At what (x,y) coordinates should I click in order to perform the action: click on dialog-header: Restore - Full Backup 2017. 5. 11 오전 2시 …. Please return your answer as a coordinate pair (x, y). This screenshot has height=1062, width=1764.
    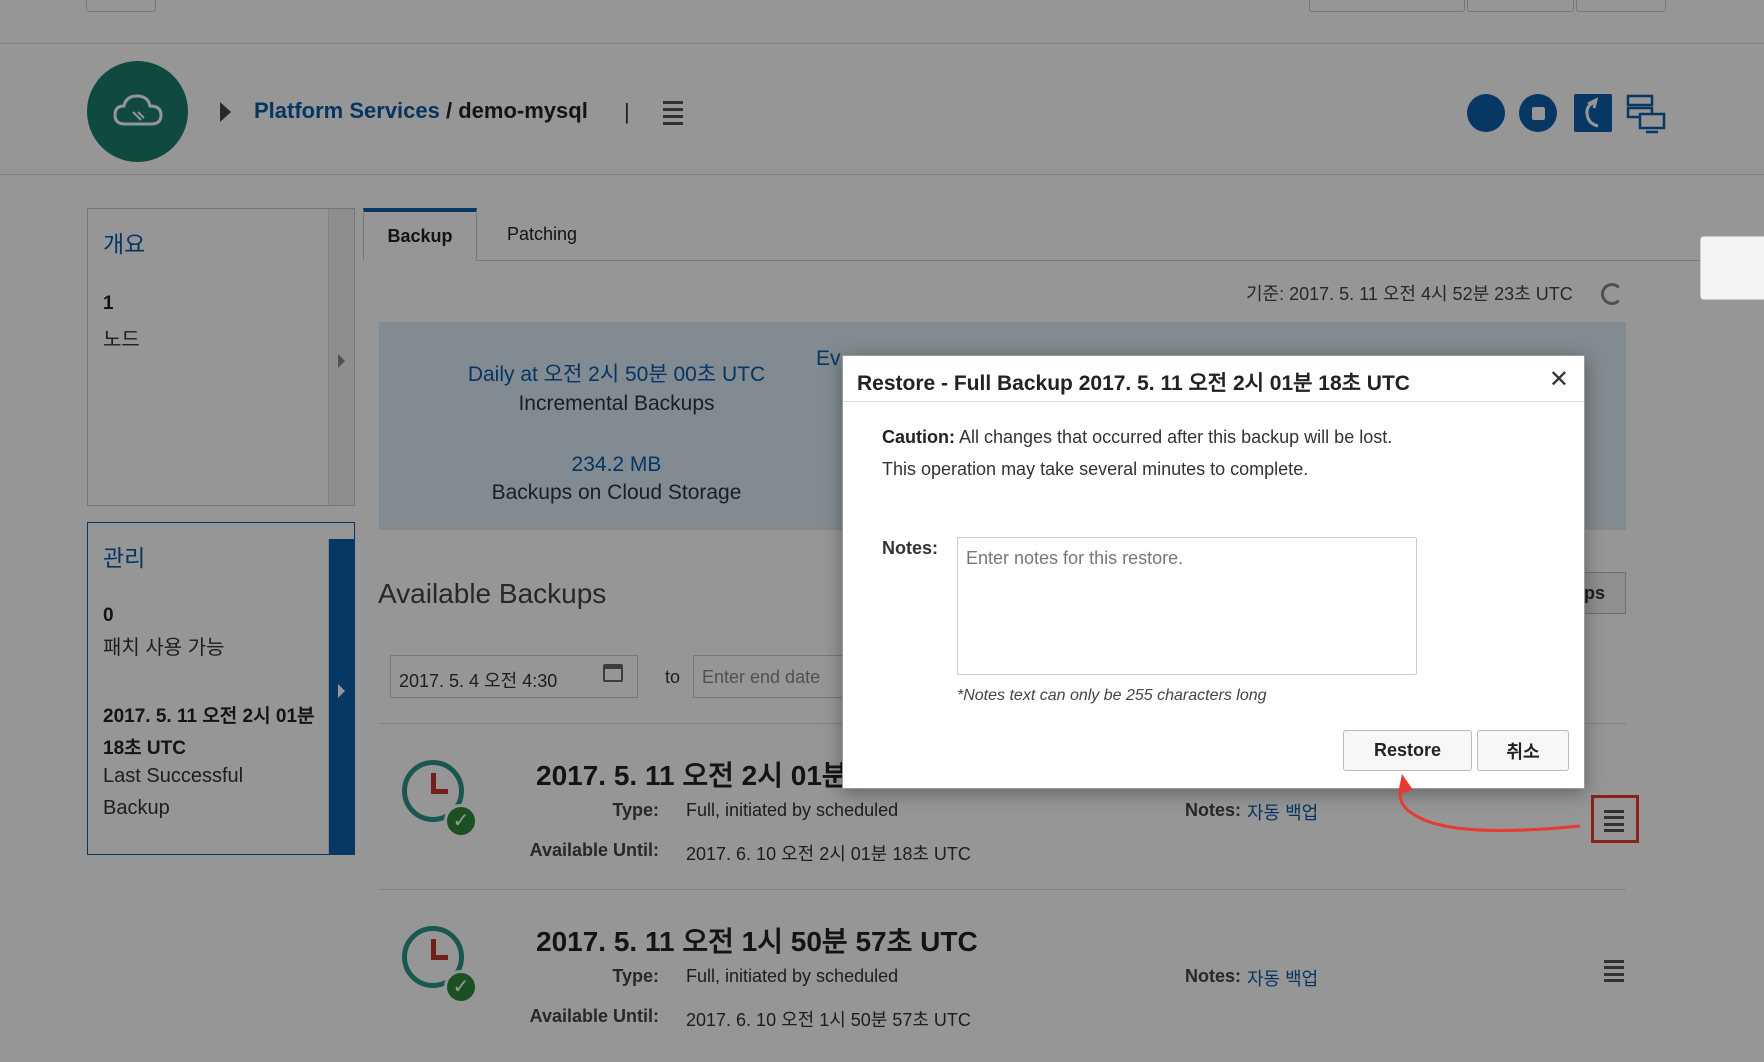
    Looking at the image, I should click on (1213, 379).